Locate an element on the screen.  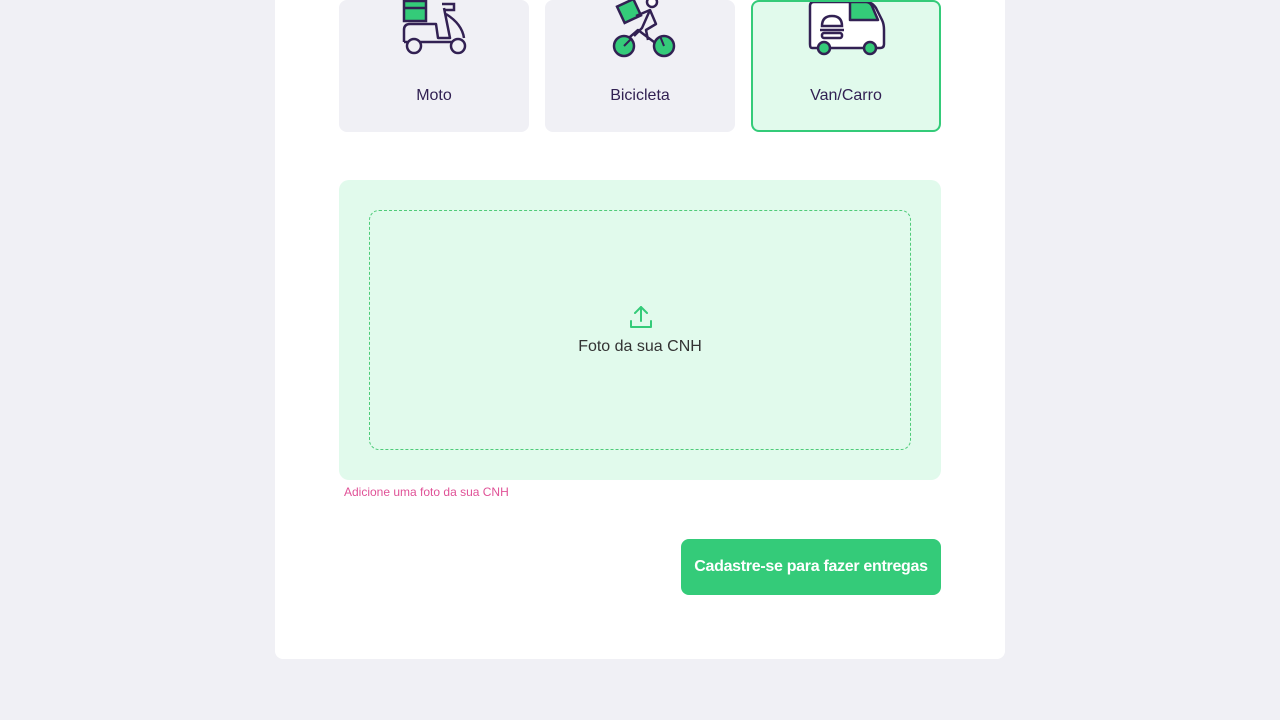
vehicle-label: Van/Carro is located at coordinates (846, 95).